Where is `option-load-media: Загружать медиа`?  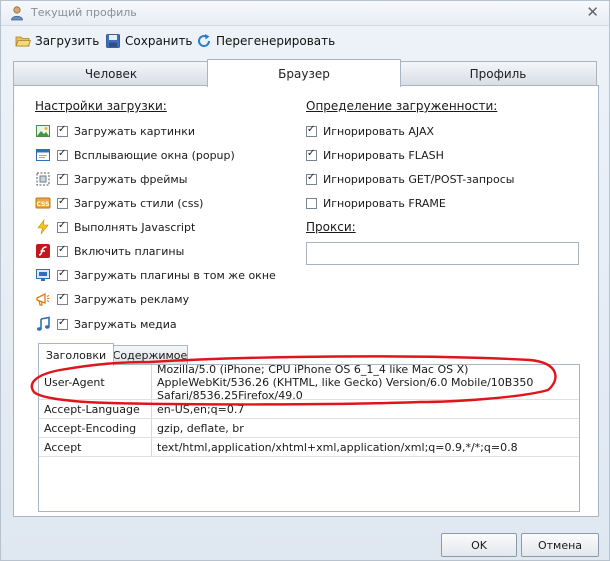 option-load-media: Загружать медиа is located at coordinates (106, 324).